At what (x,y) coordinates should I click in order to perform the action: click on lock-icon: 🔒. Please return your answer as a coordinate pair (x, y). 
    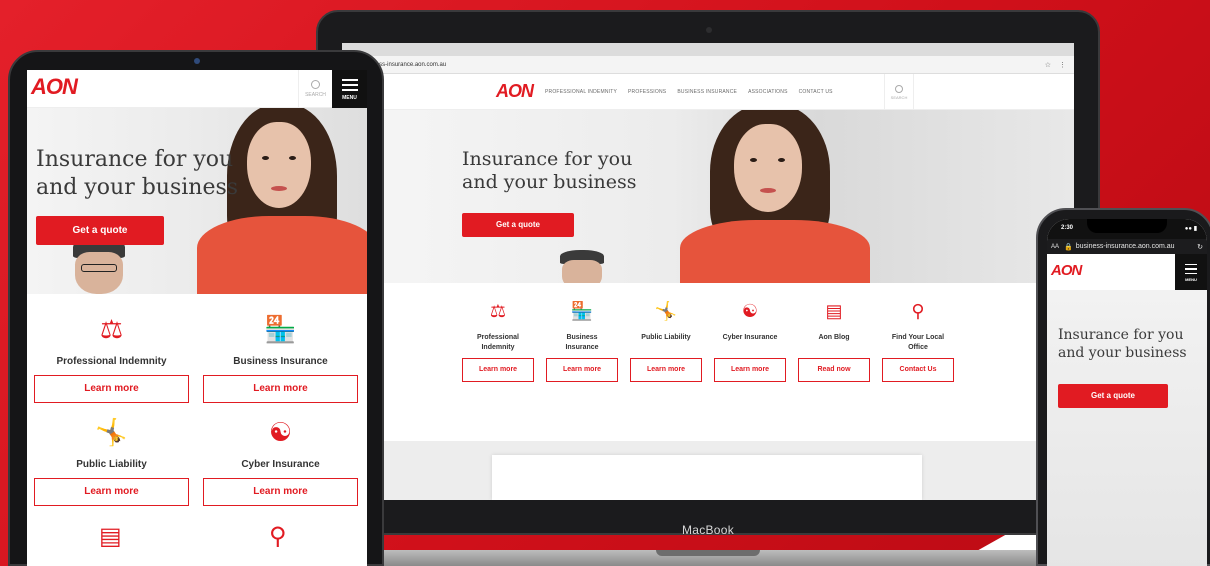
    Looking at the image, I should click on (1068, 247).